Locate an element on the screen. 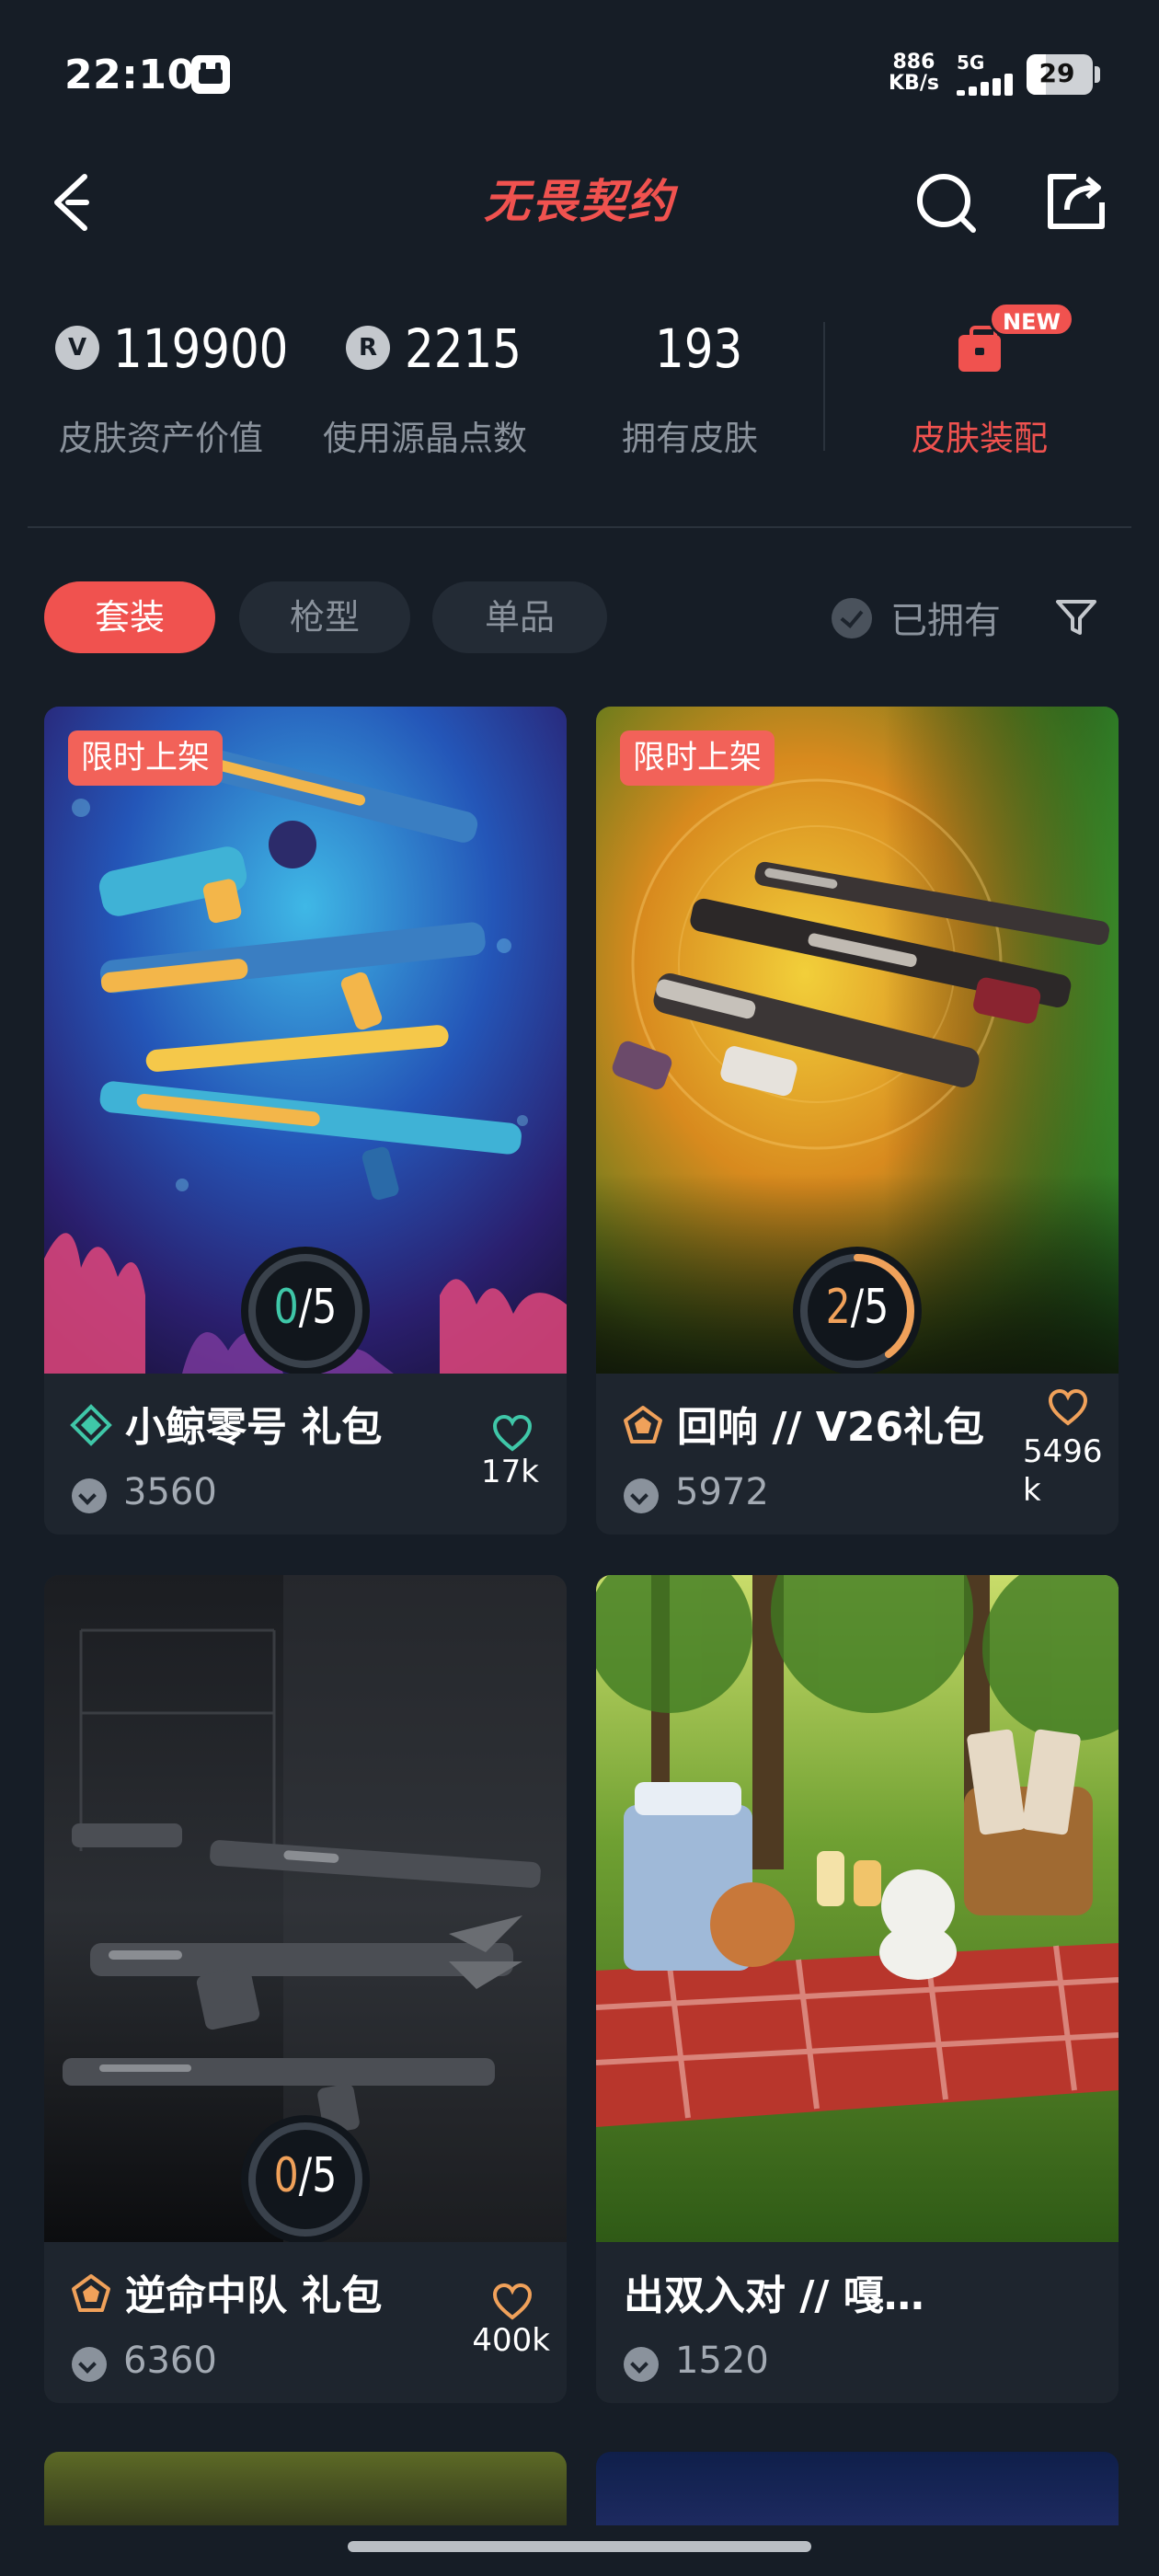 Image resolution: width=1159 pixels, height=2576 pixels. bundle-info: 小鲸零号 礼包 3560 17k is located at coordinates (305, 1454).